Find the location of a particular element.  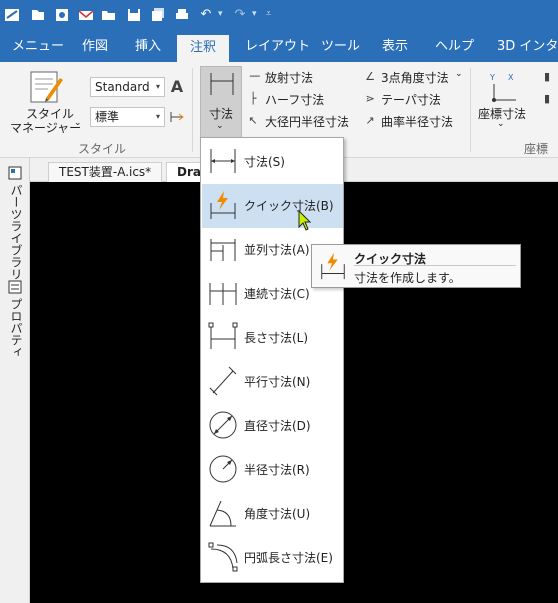

menu-item-quick-dimension: クイック寸法(B) is located at coordinates (272, 206).